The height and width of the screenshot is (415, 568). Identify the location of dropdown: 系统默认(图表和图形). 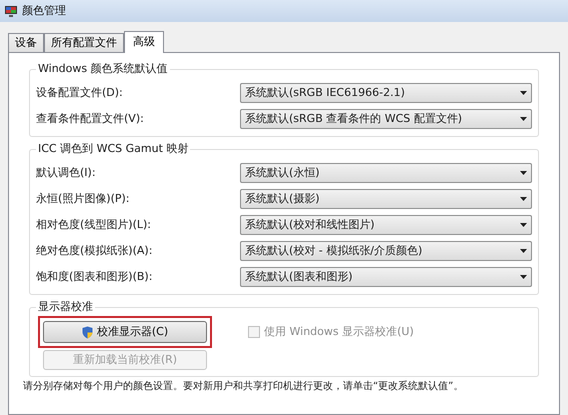
(386, 277).